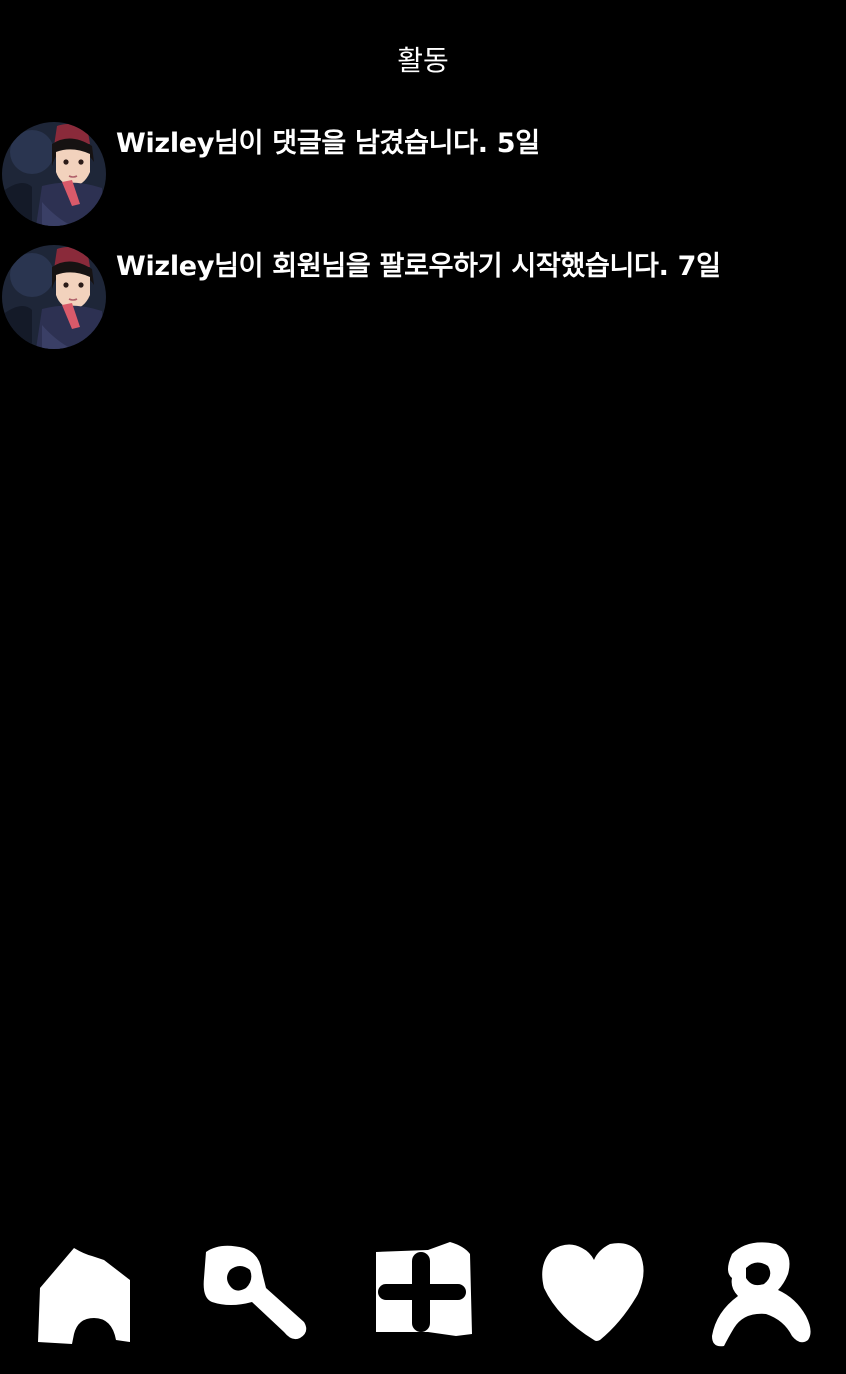 This screenshot has width=846, height=1374. I want to click on search-icon, so click(255, 1292).